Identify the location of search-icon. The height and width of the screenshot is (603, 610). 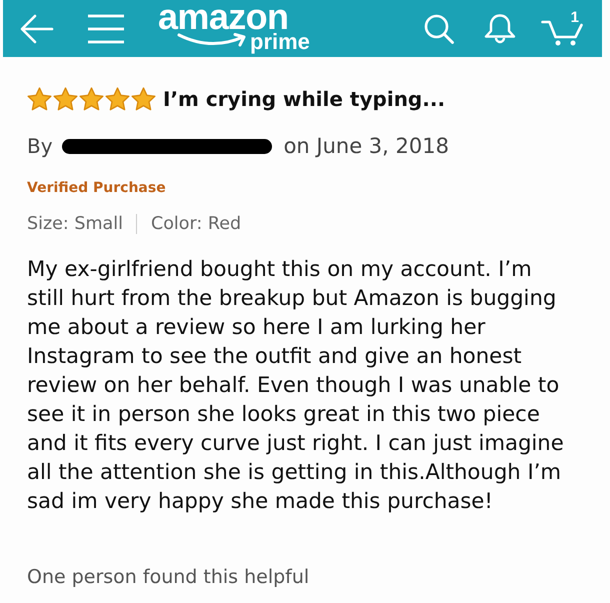
(439, 29).